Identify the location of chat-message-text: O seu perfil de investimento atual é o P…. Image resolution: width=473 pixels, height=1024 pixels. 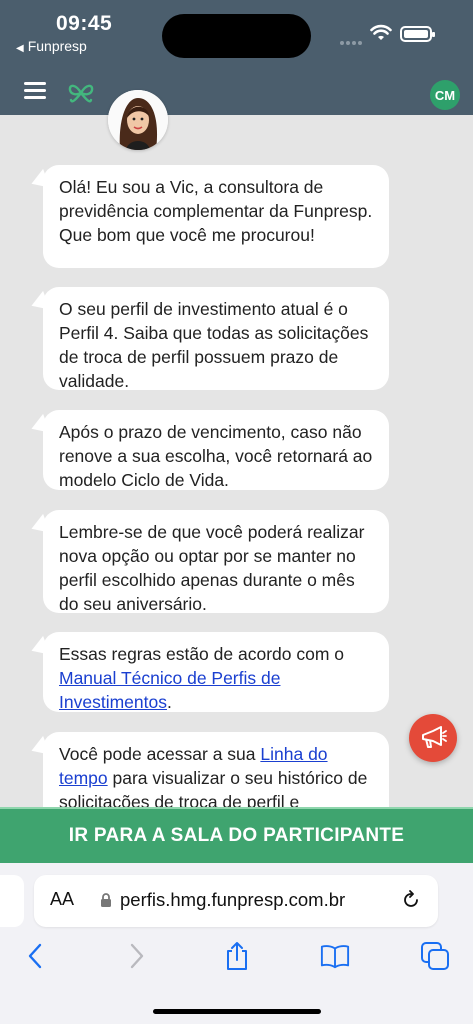
(214, 345).